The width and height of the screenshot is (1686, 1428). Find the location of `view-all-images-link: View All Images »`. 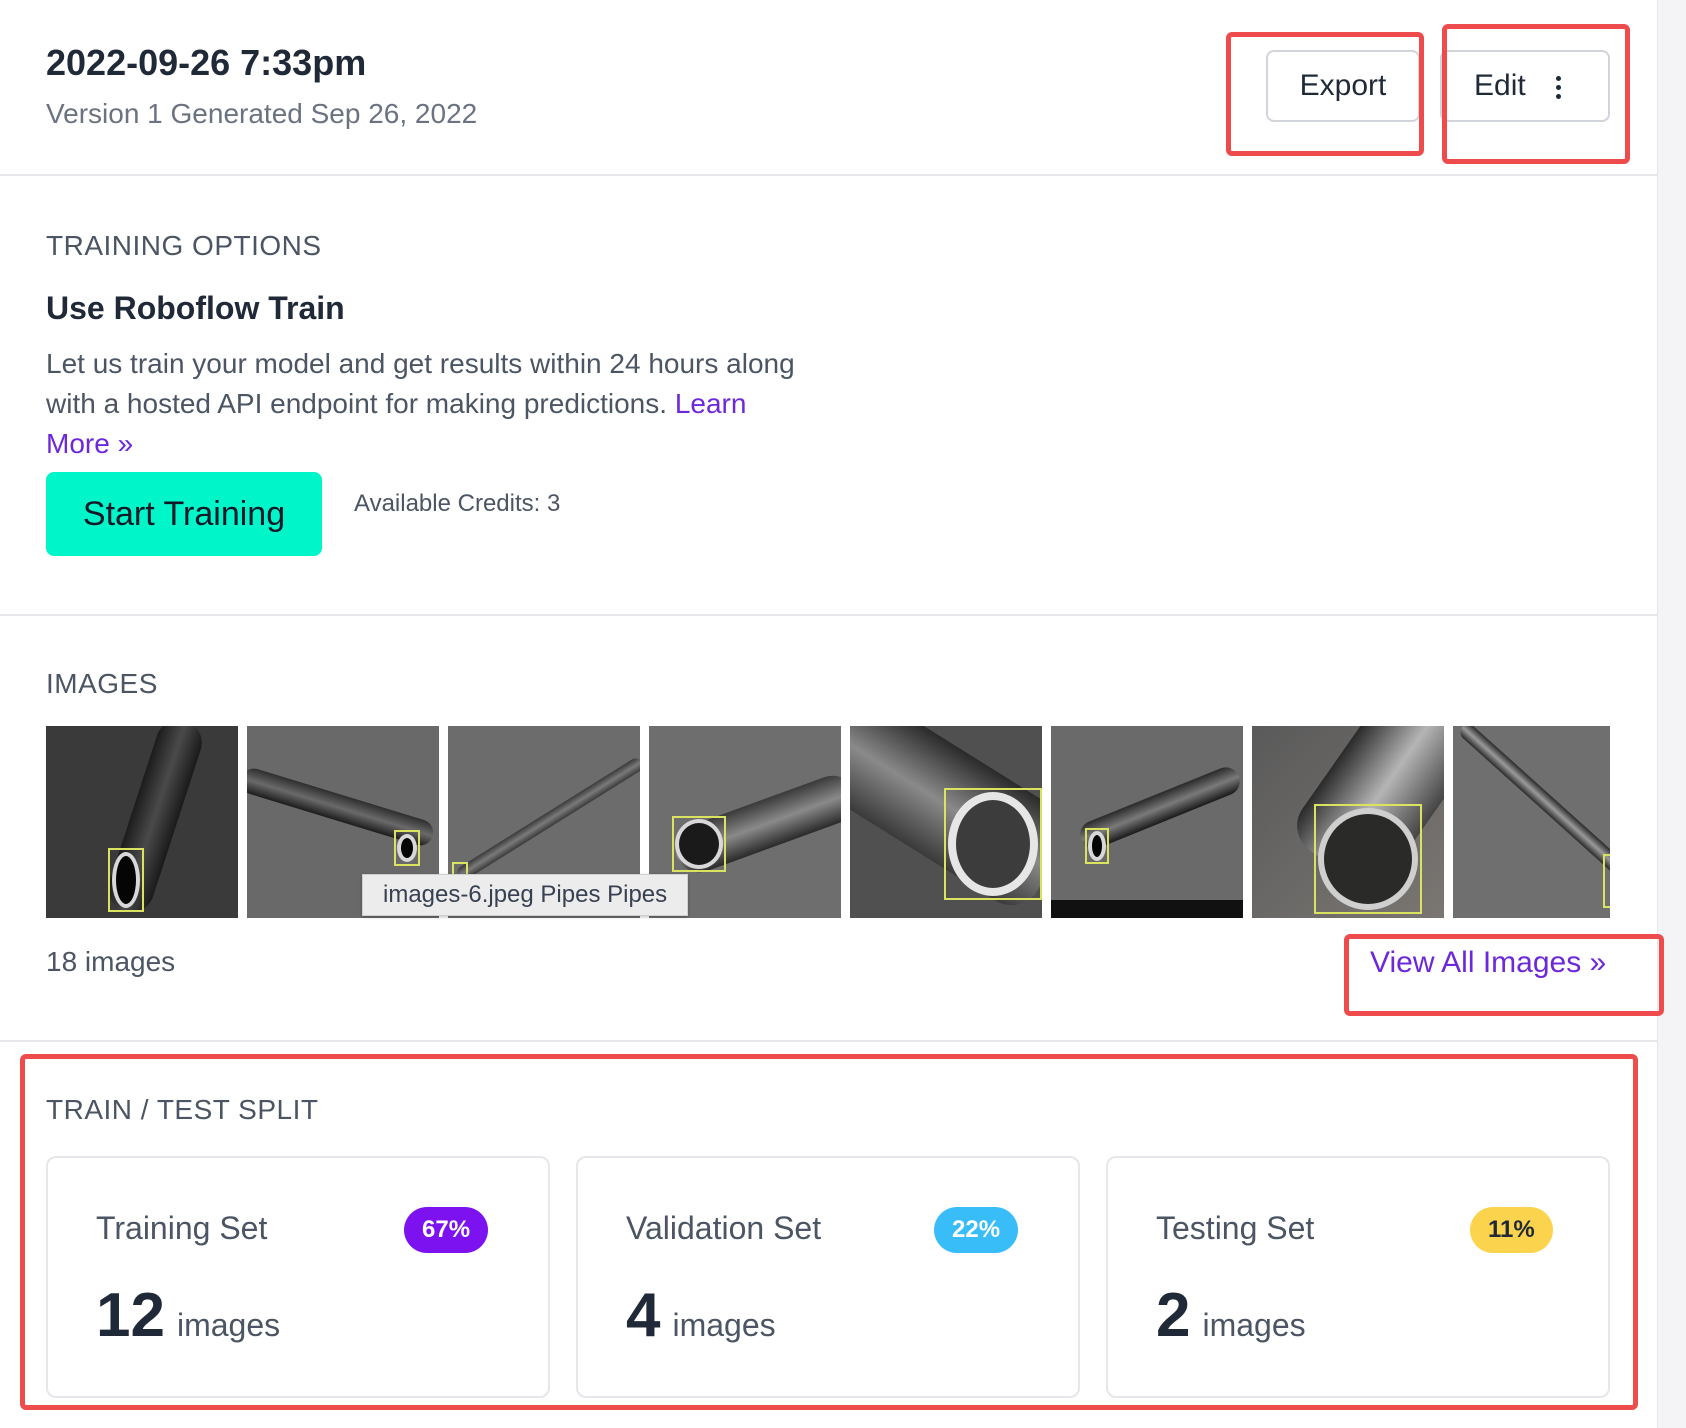

view-all-images-link: View All Images » is located at coordinates (1488, 963).